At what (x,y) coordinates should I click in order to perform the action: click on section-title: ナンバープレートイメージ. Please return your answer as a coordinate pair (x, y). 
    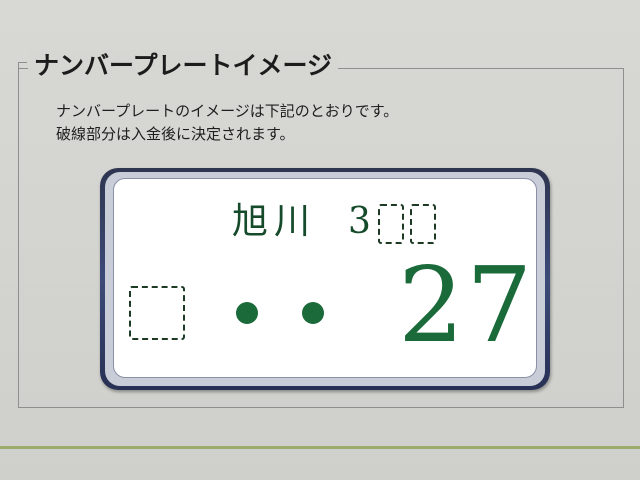
    Looking at the image, I should click on (183, 66).